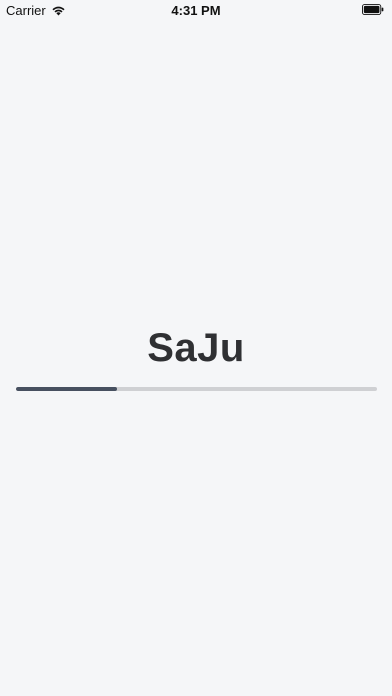 The height and width of the screenshot is (696, 392). I want to click on battery-icon, so click(373, 9).